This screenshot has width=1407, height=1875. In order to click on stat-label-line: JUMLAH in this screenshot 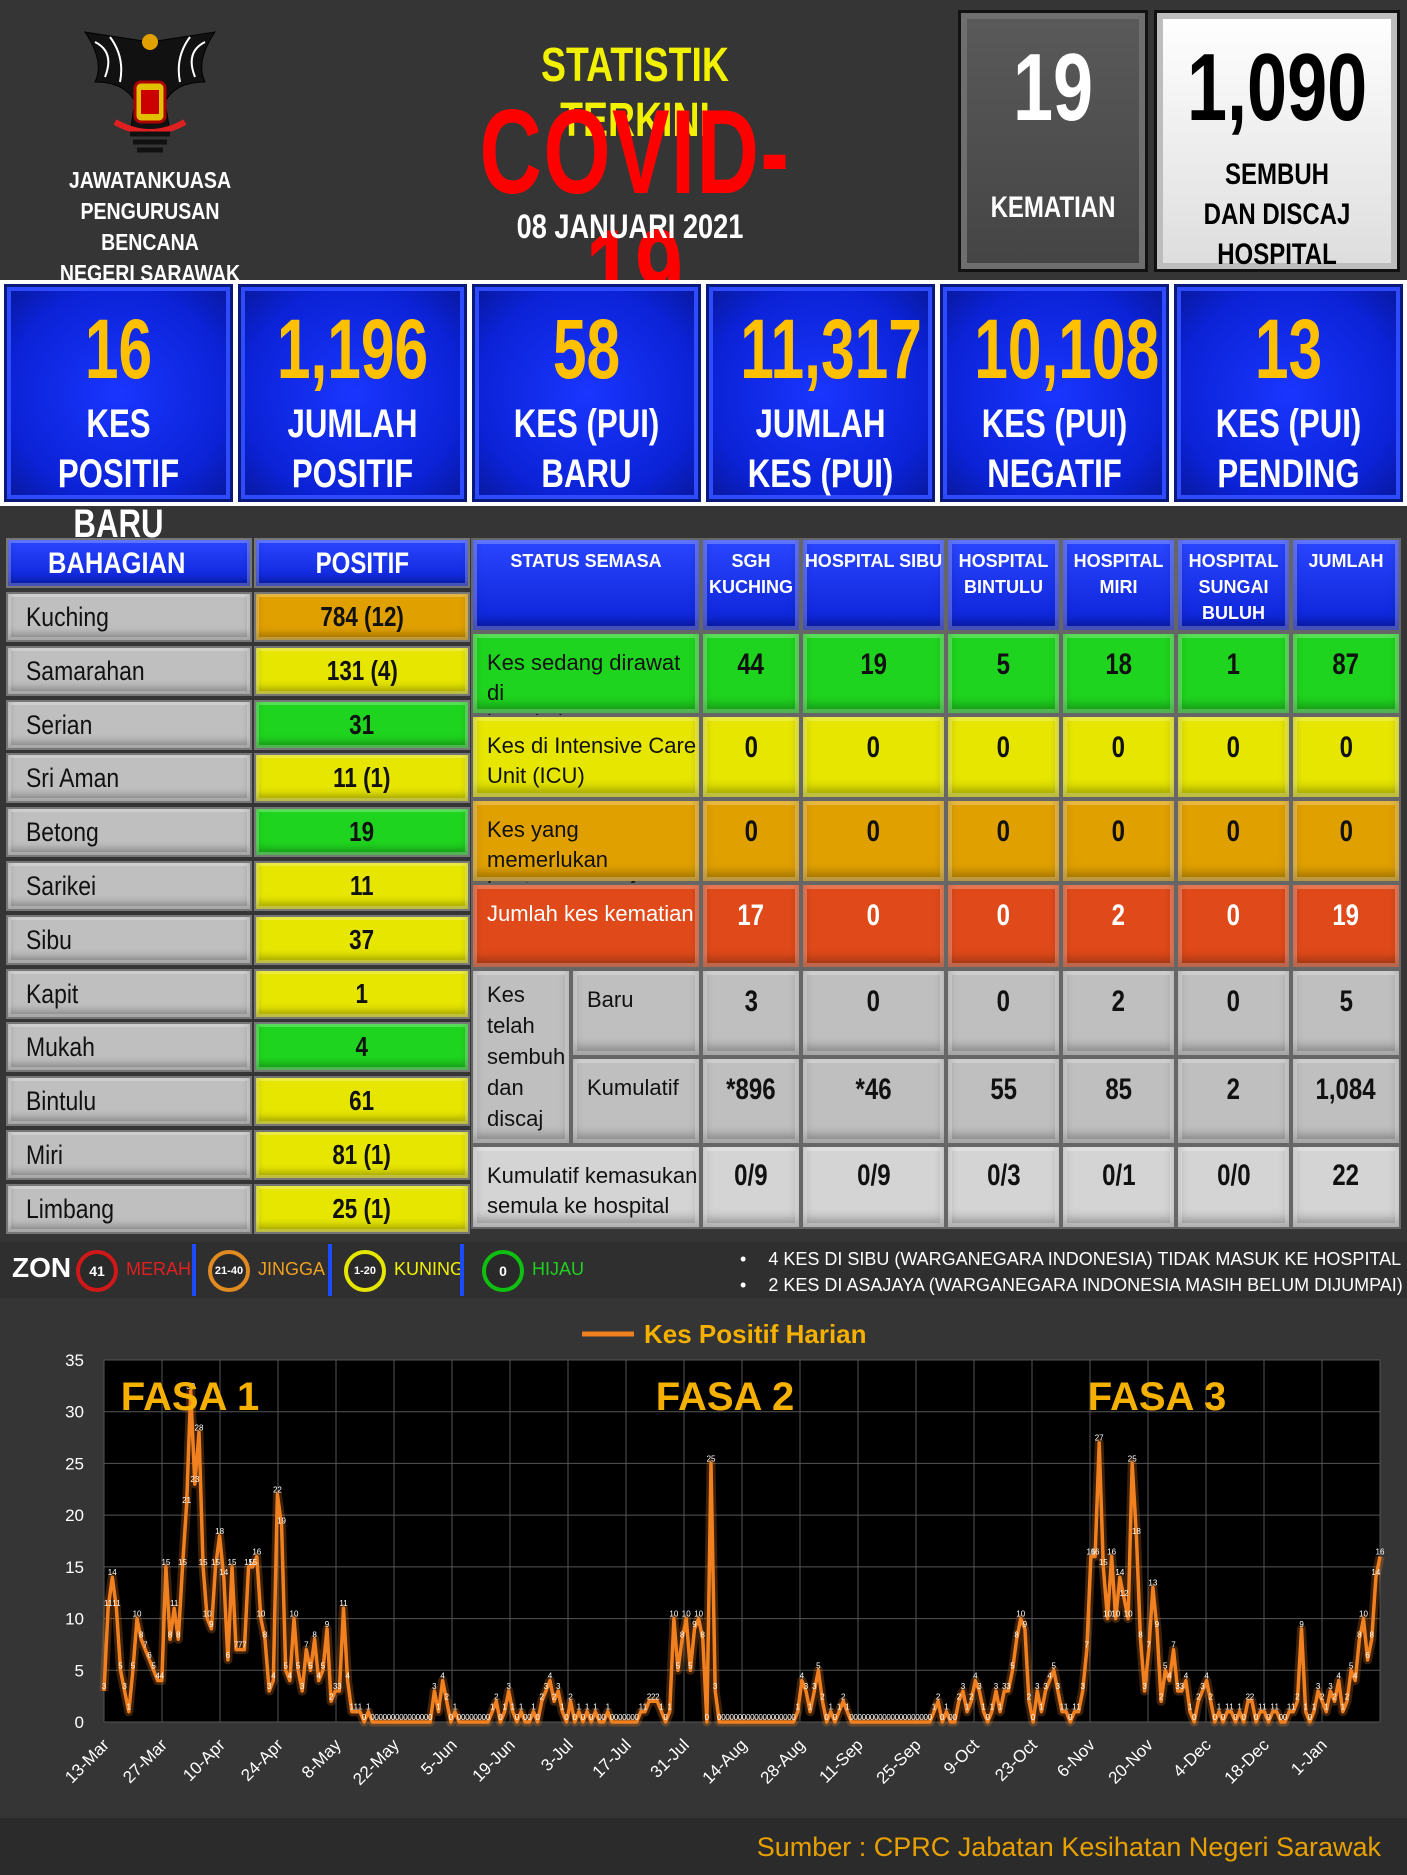, I will do `click(352, 424)`.